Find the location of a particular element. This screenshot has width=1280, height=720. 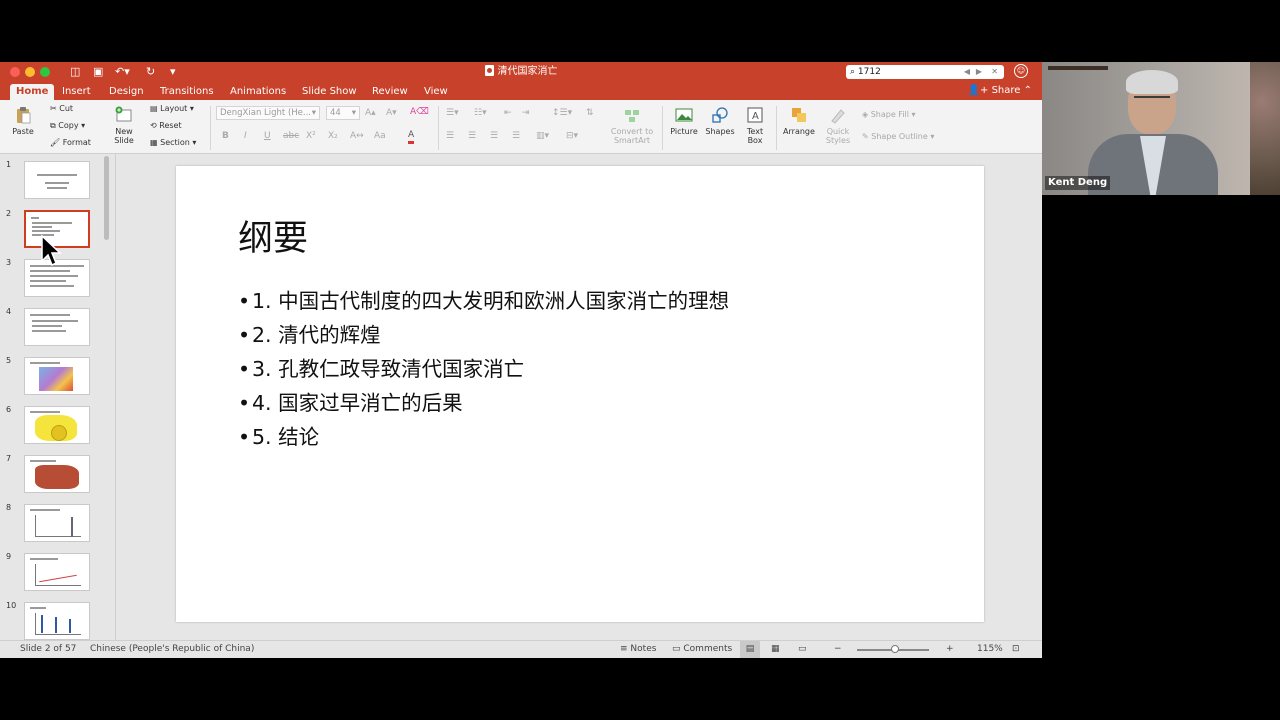

shapes-button: Shapes is located at coordinates (720, 121).